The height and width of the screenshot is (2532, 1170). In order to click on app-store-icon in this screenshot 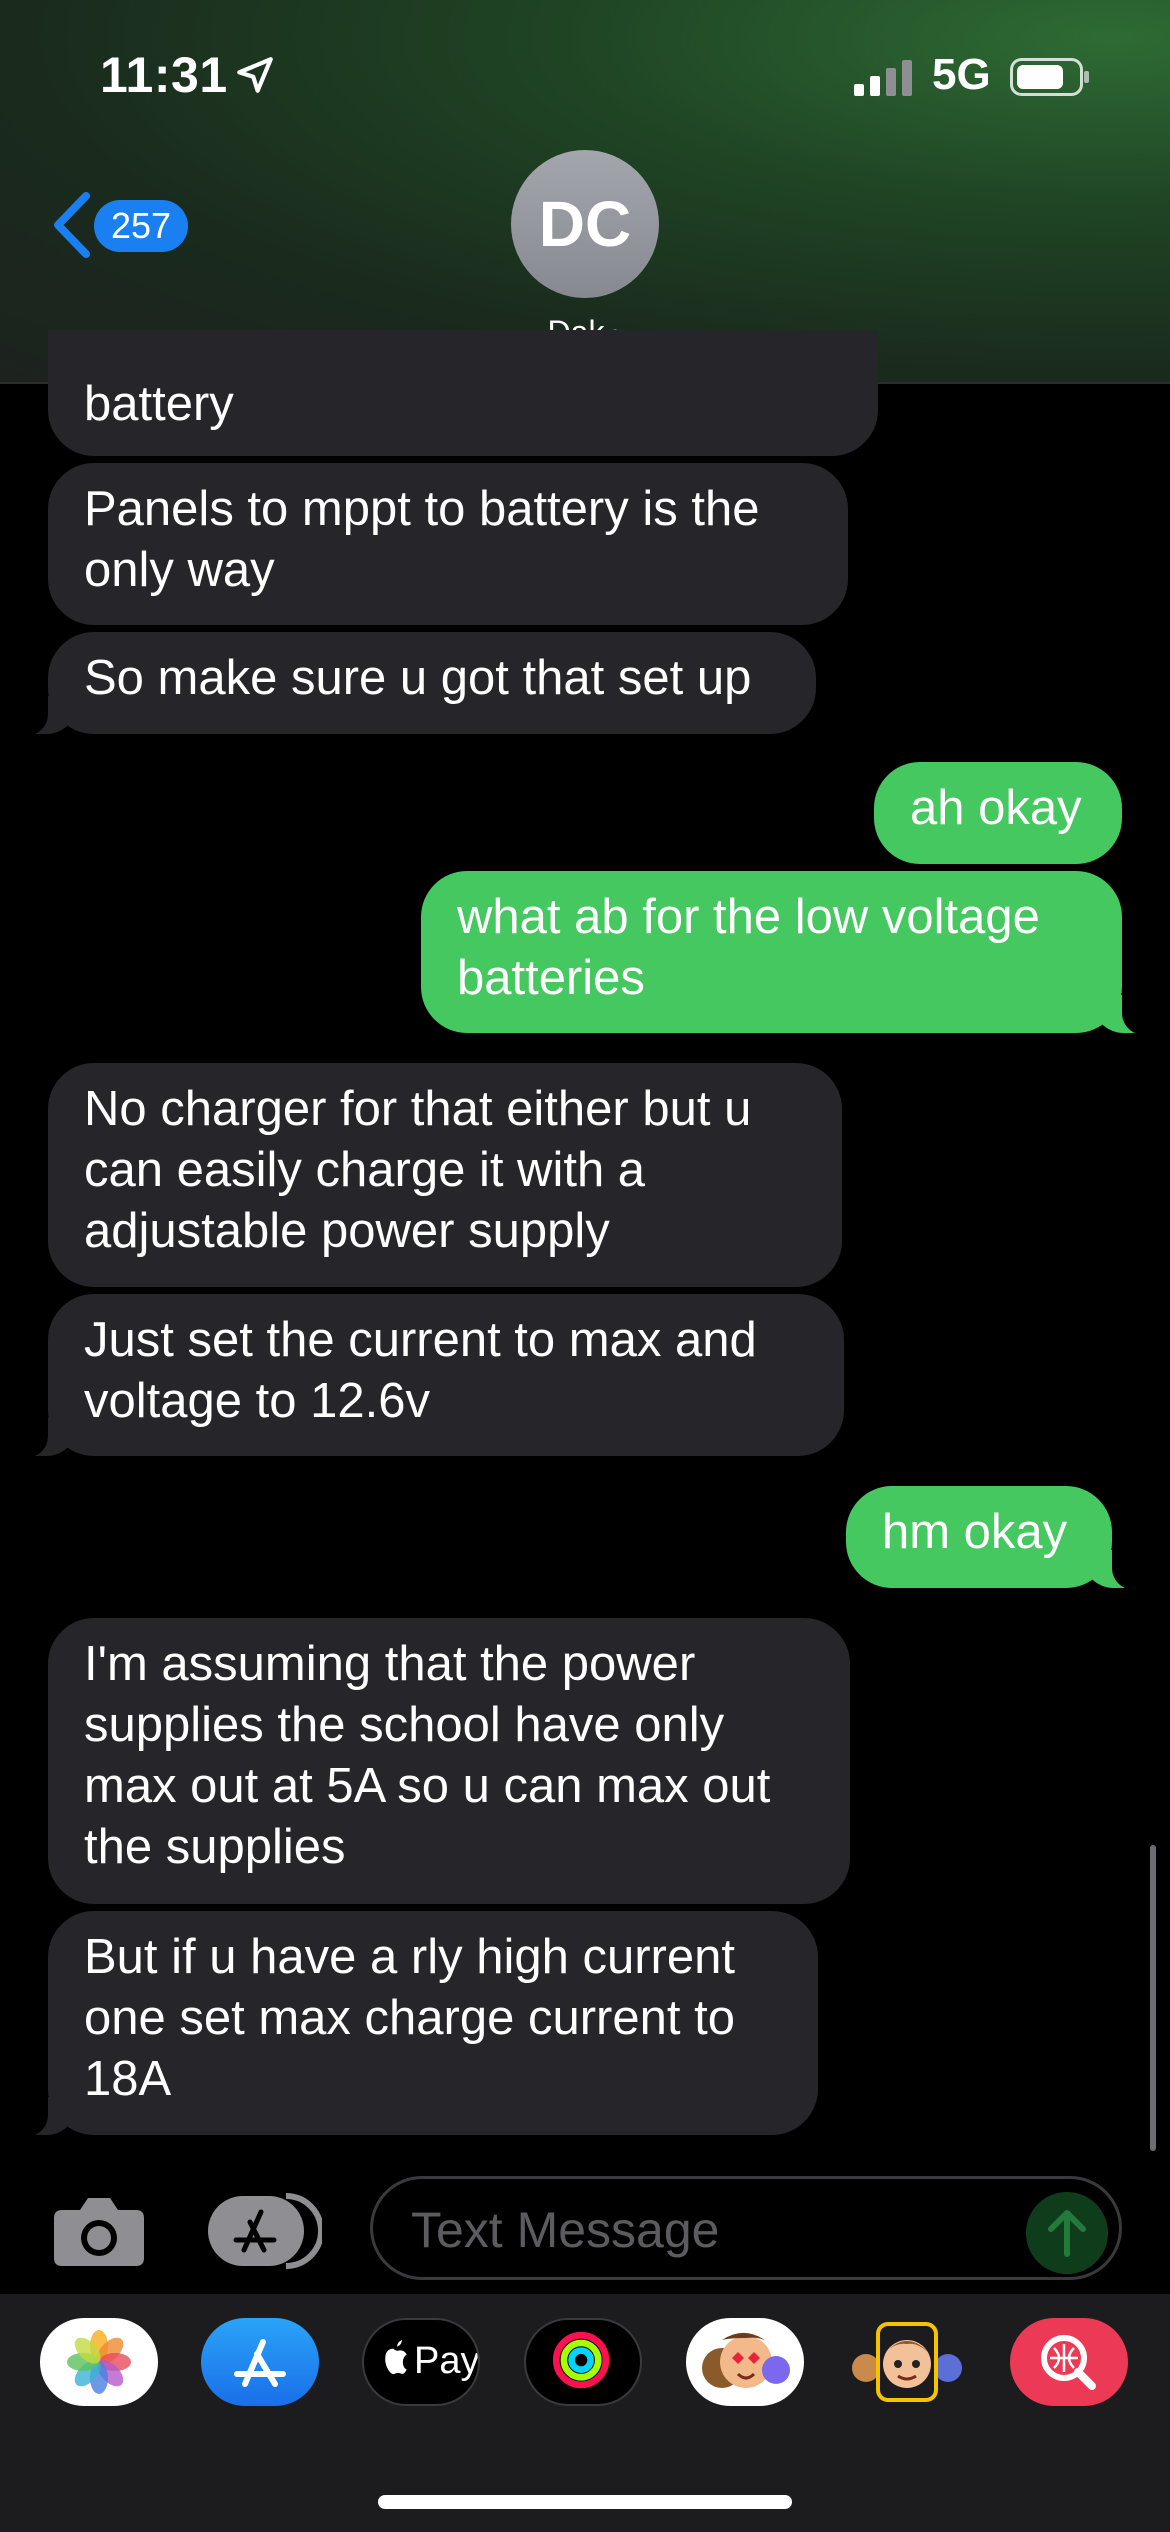, I will do `click(260, 2362)`.